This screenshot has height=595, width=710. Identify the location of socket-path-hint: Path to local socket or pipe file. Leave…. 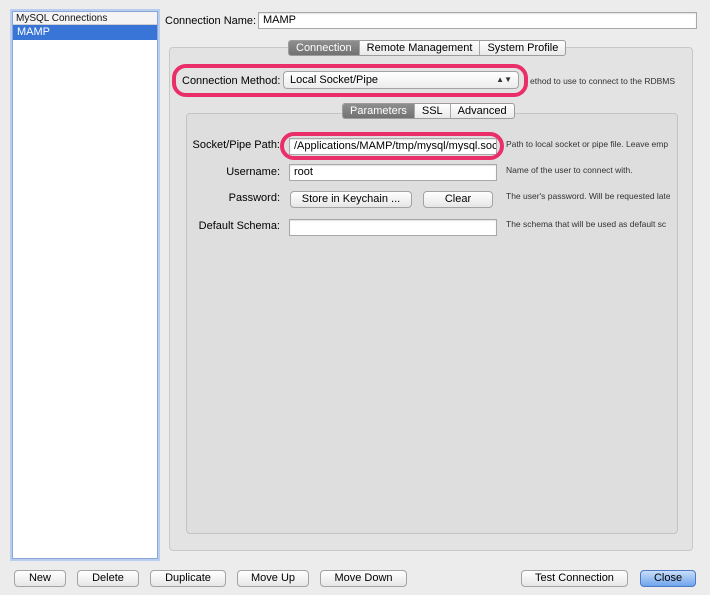
(587, 144).